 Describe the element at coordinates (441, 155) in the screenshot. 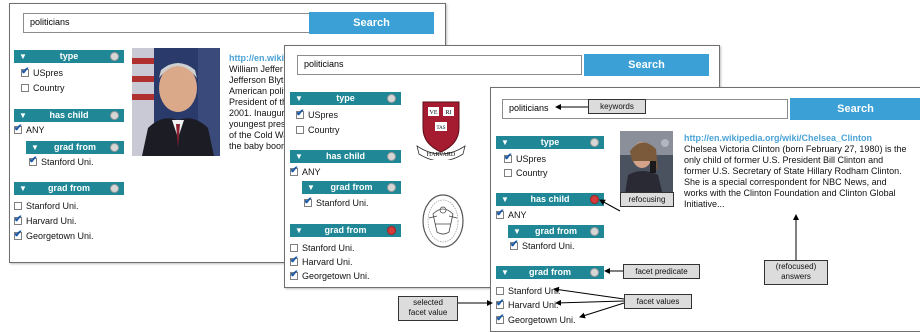

I see `svg-text: HARVARD` at that location.